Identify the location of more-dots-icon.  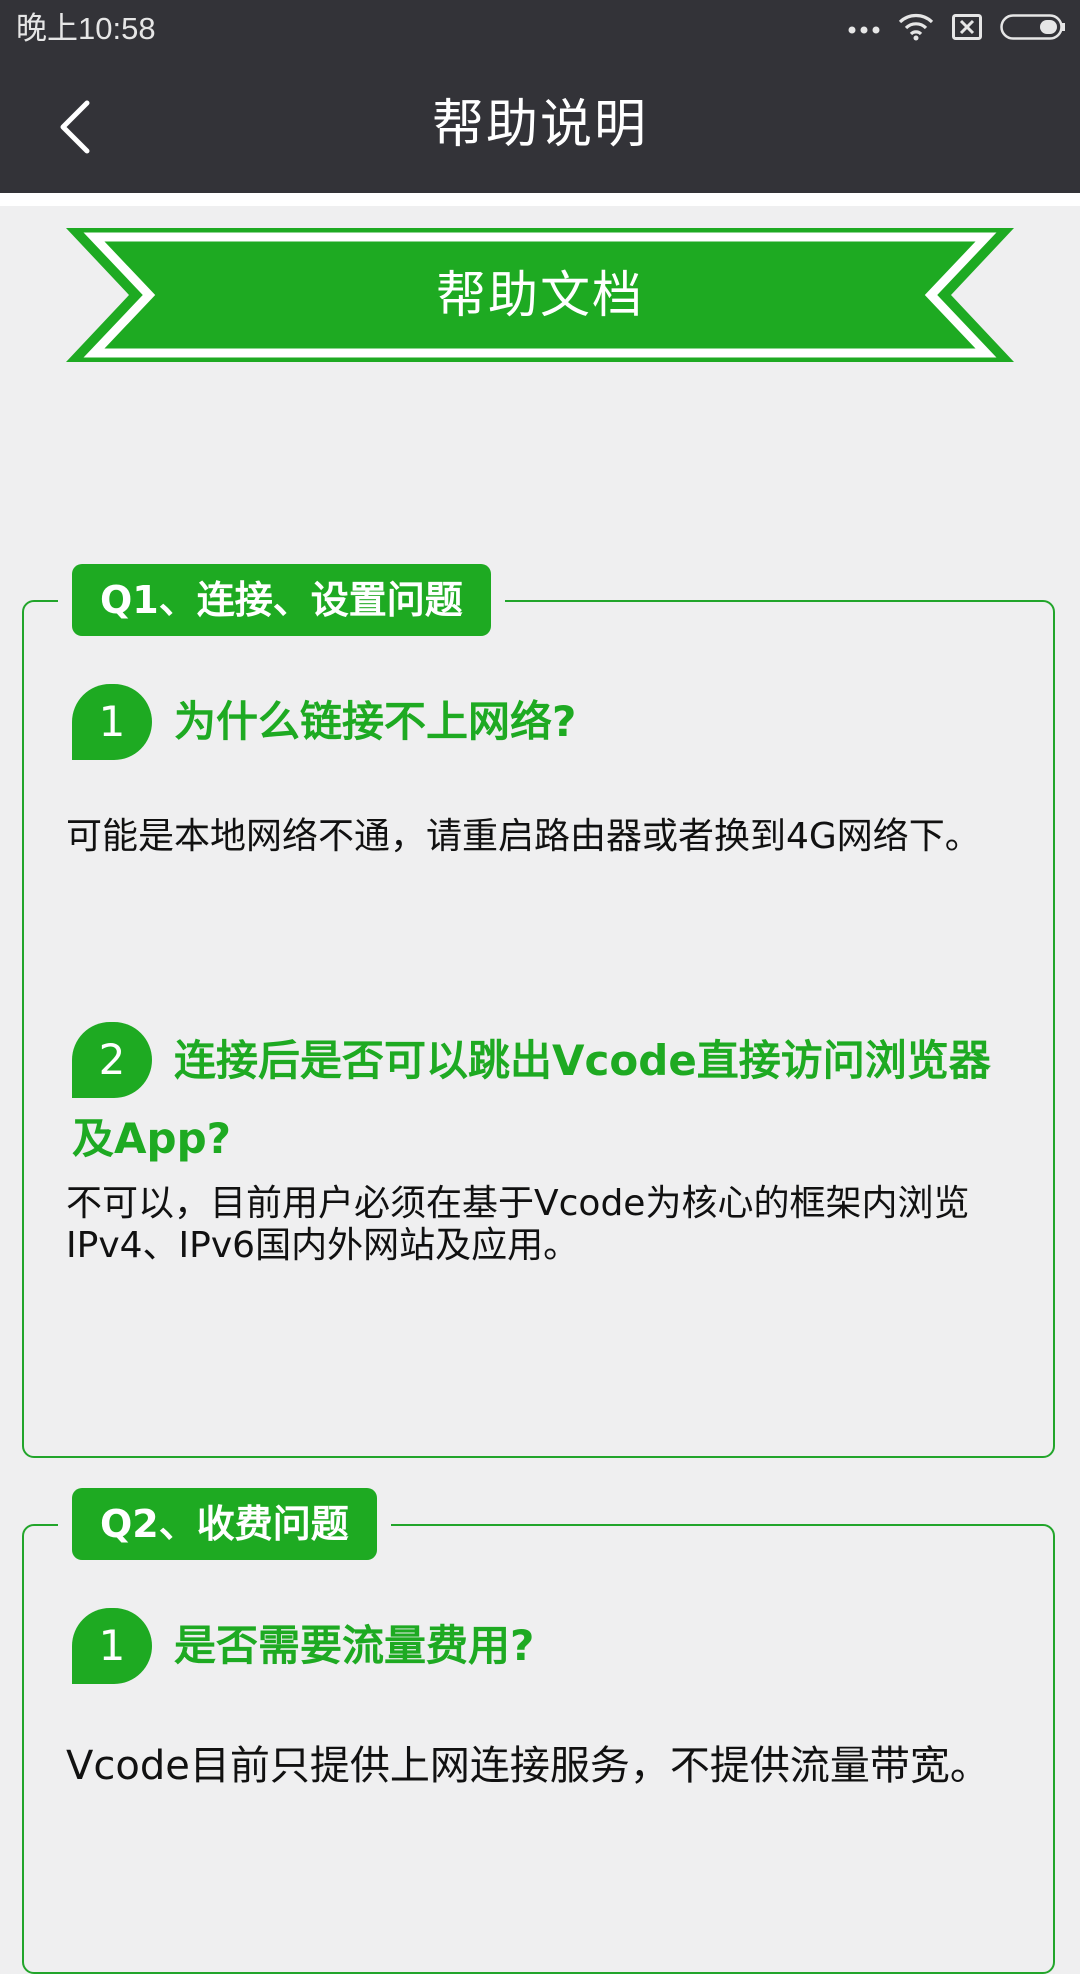
(864, 29).